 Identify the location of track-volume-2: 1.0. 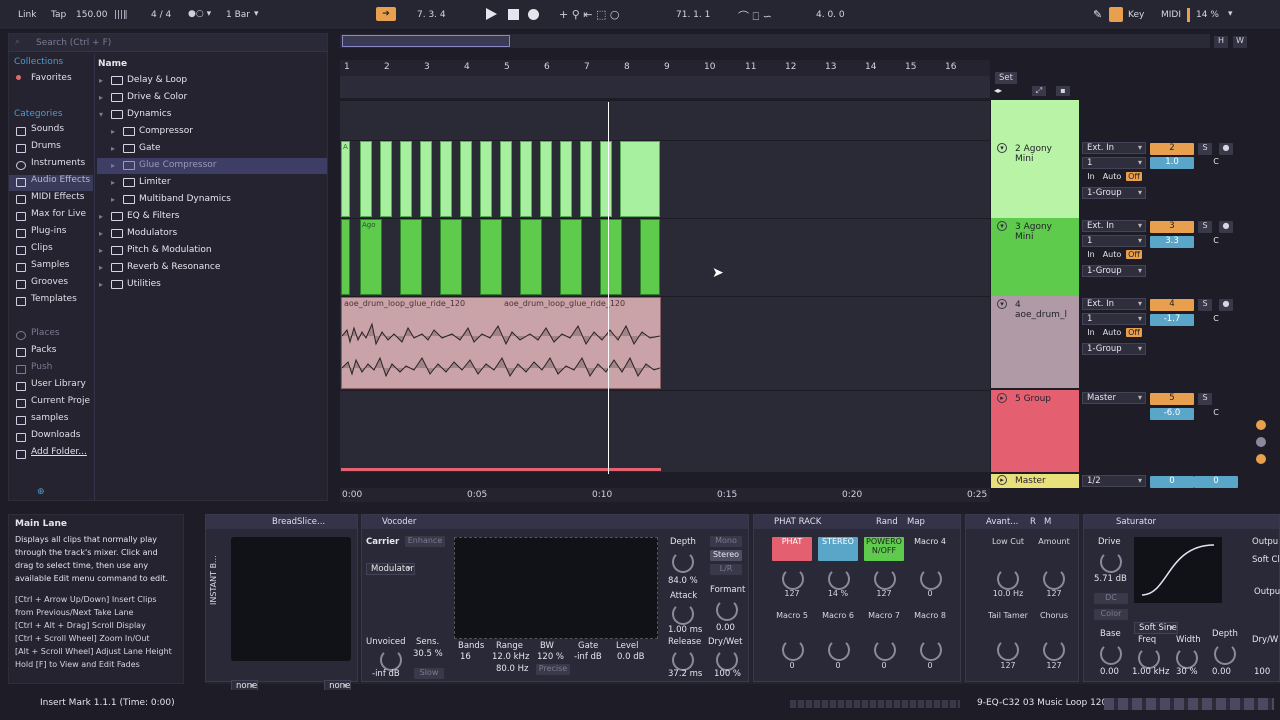
(1172, 163).